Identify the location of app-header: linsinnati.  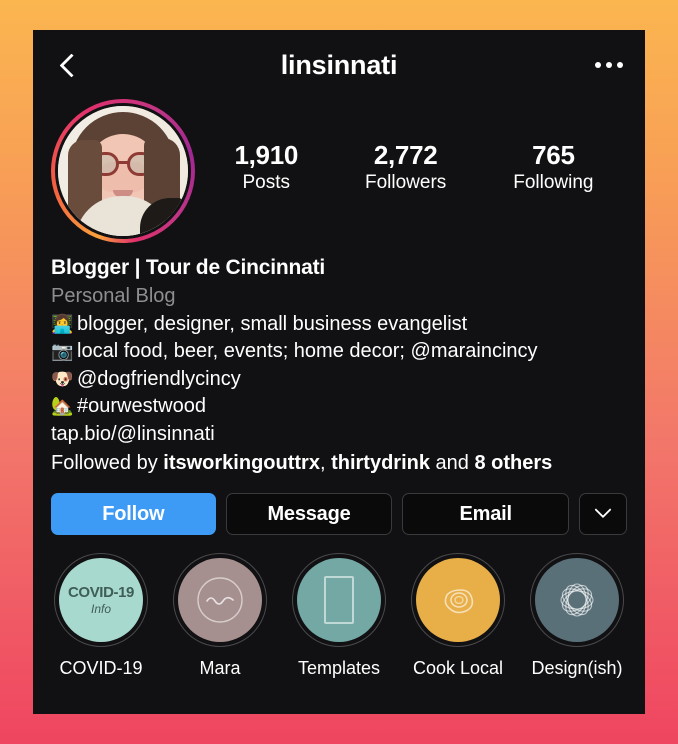
(339, 65).